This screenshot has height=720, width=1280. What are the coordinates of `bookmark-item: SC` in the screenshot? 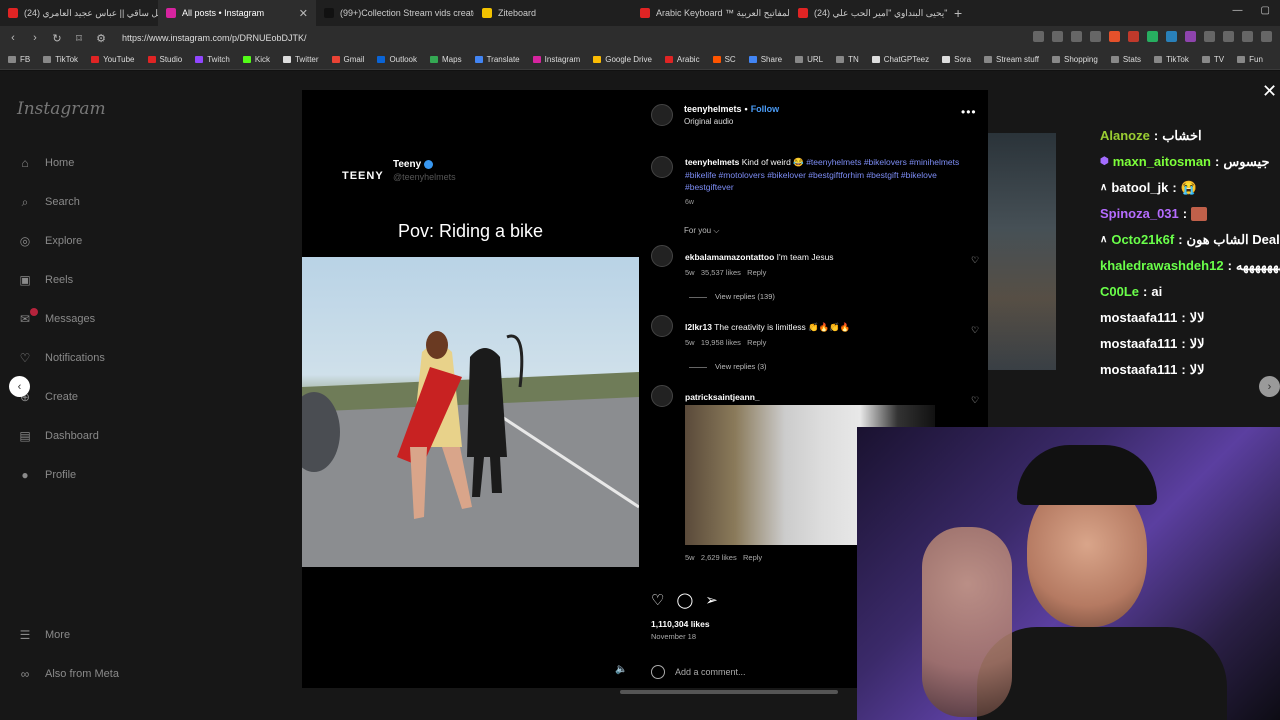 It's located at (724, 59).